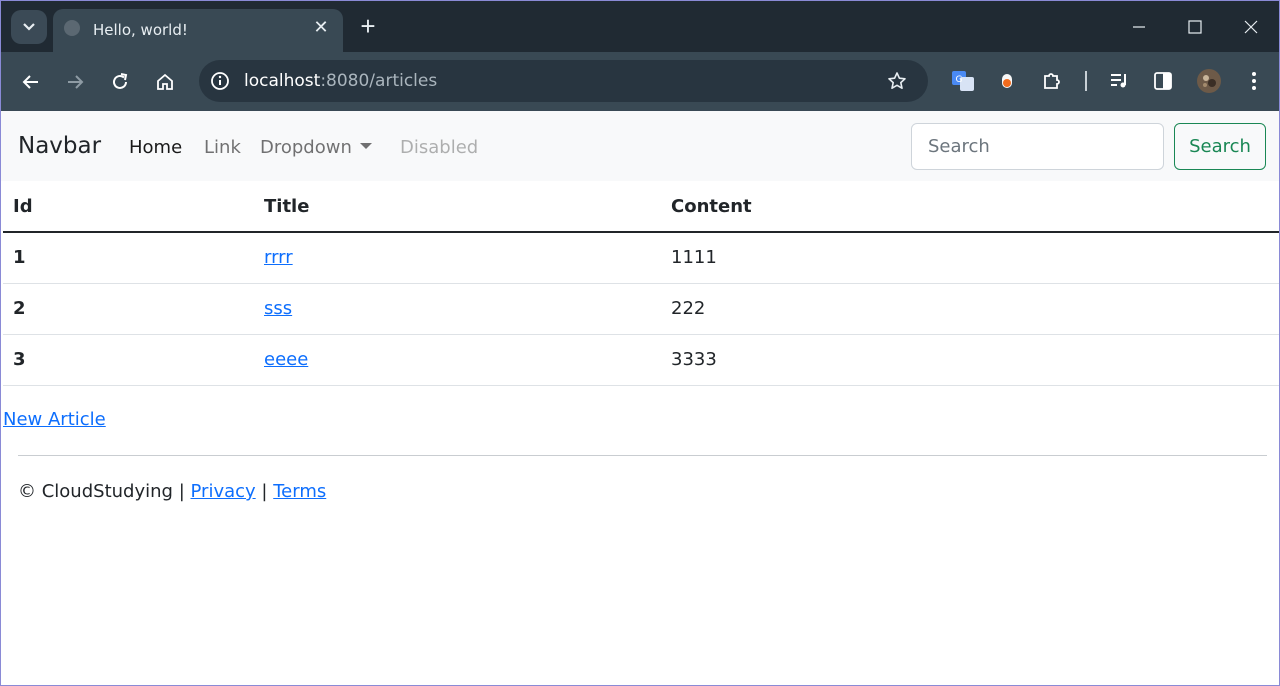 This screenshot has height=686, width=1280. Describe the element at coordinates (368, 26) in the screenshot. I see `plus-icon: +` at that location.